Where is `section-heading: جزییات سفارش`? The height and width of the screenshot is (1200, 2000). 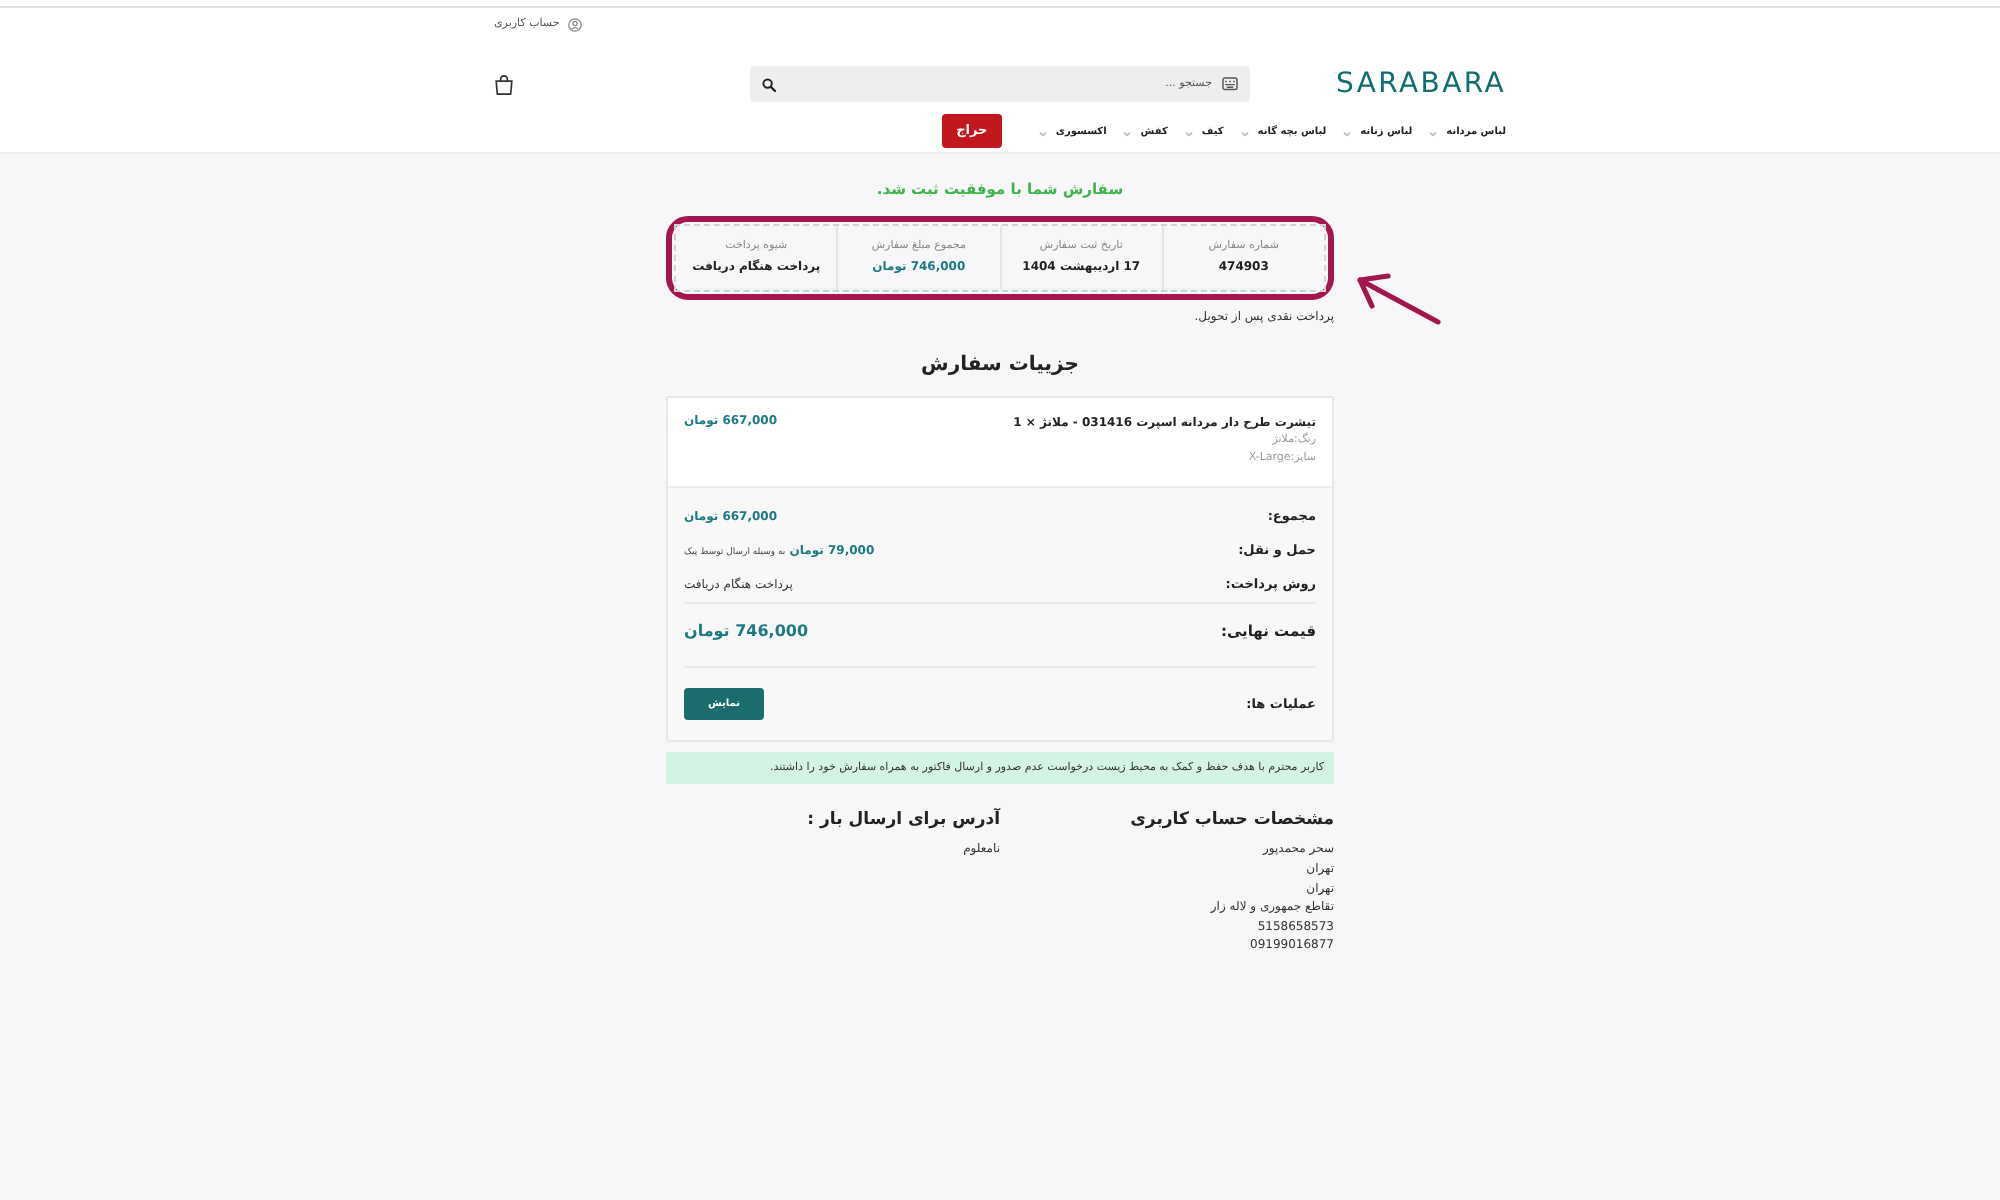 section-heading: جزییات سفارش is located at coordinates (1000, 366).